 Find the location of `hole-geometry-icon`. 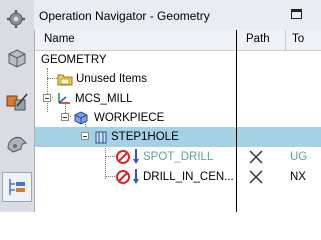

hole-geometry-icon is located at coordinates (101, 138).